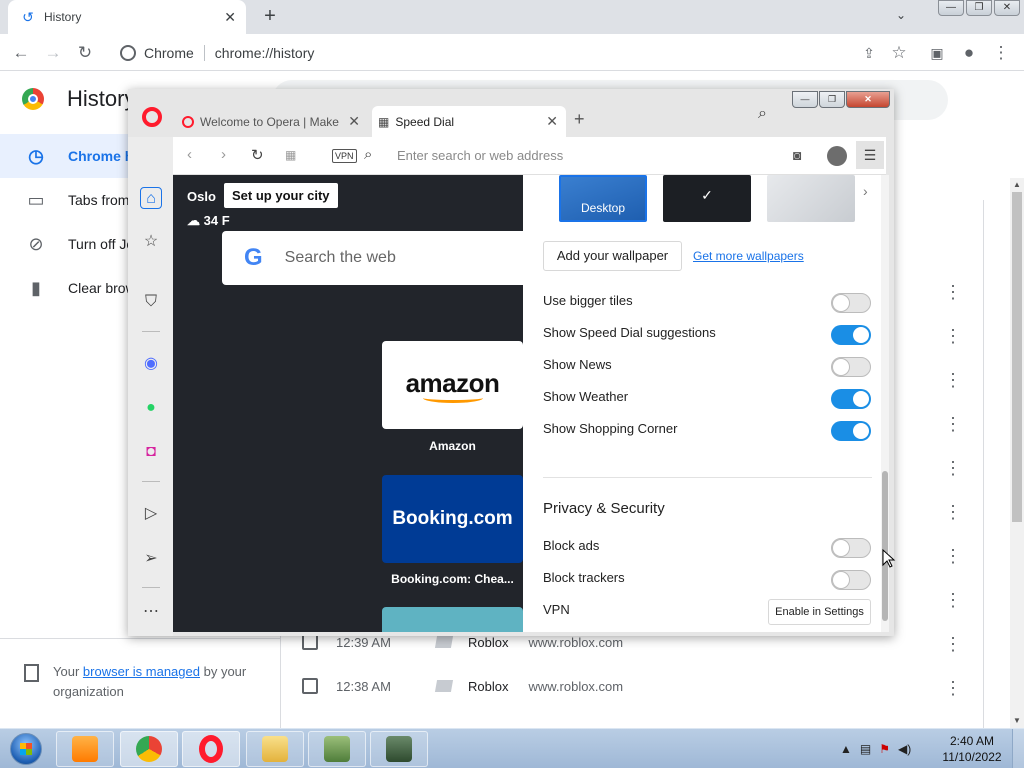  I want to click on setting-shopping-corner: Show Shopping Corner, so click(708, 431).